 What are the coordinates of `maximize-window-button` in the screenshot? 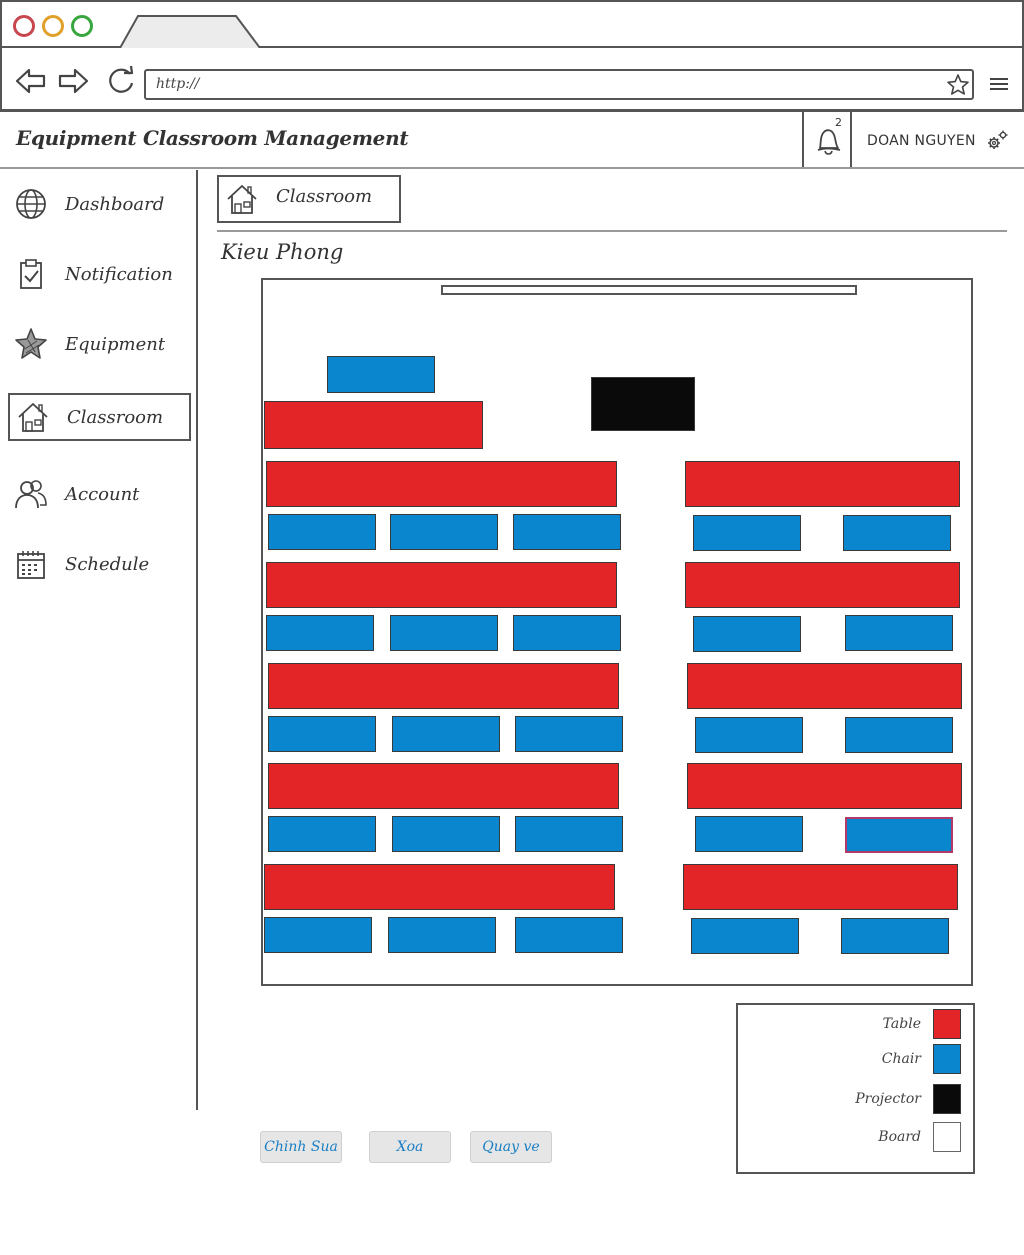 It's located at (82, 26).